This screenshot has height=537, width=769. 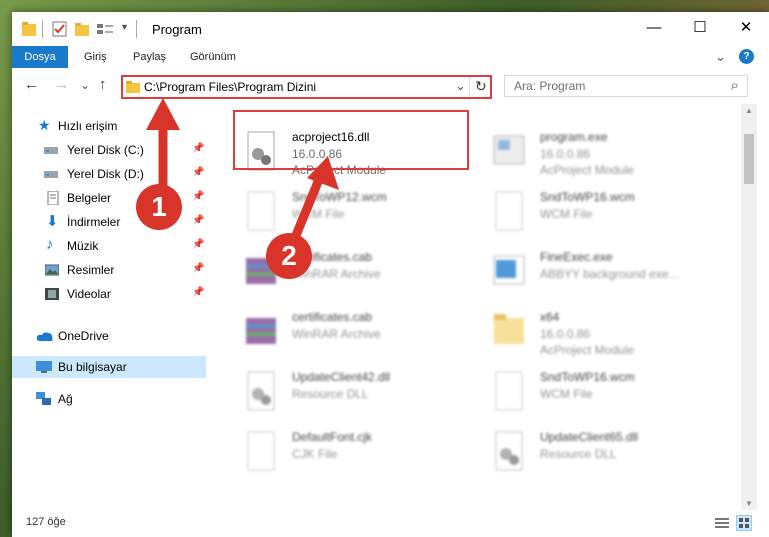 I want to click on step-2-badge: 2, so click(x=289, y=256).